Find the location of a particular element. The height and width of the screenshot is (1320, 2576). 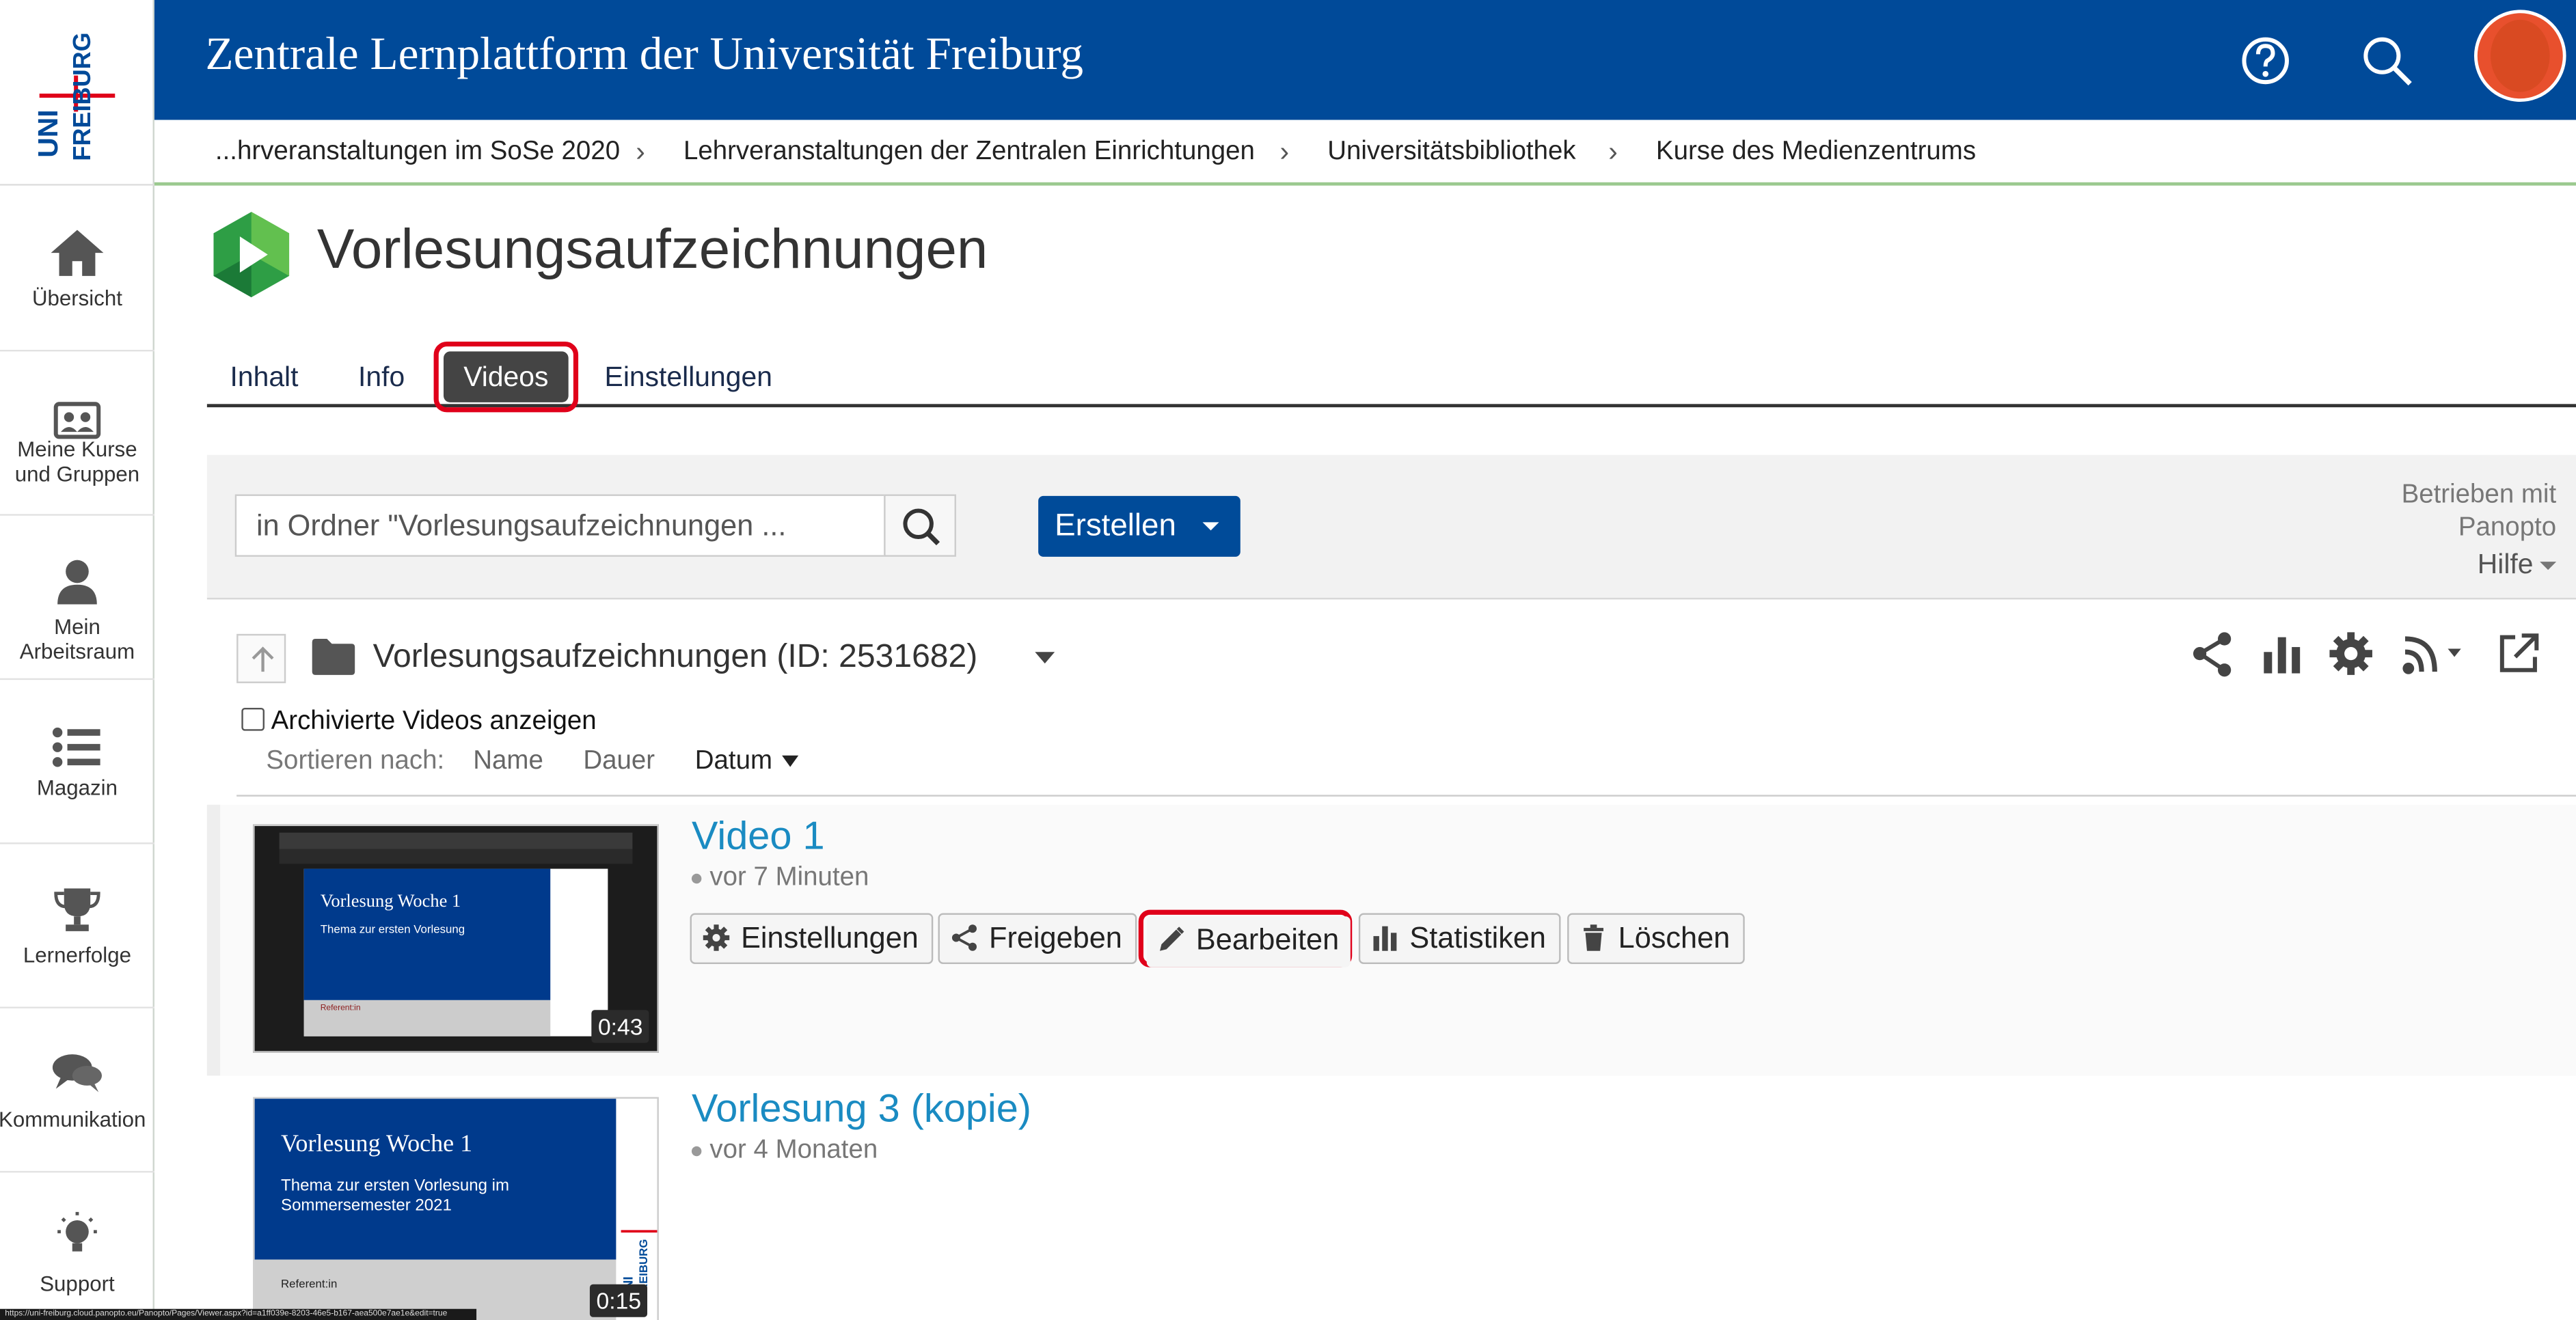

archived-videos-toggle: Archivierte Videos anzeigen is located at coordinates (419, 722).